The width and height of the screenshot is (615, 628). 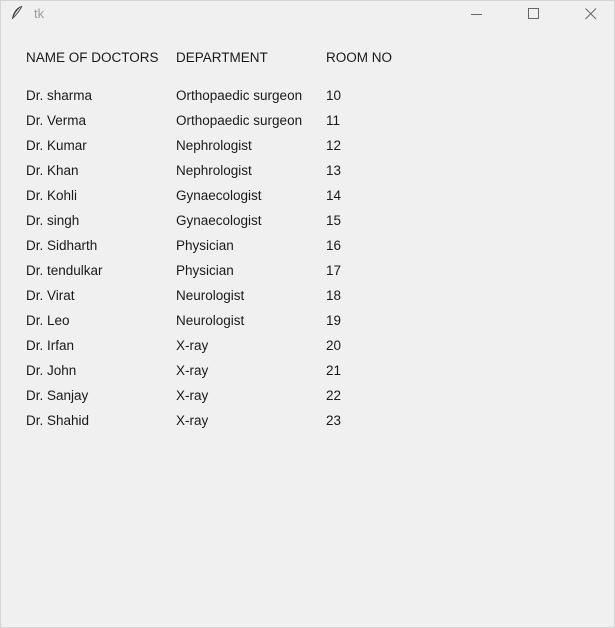 I want to click on minimize-icon, so click(x=476, y=14).